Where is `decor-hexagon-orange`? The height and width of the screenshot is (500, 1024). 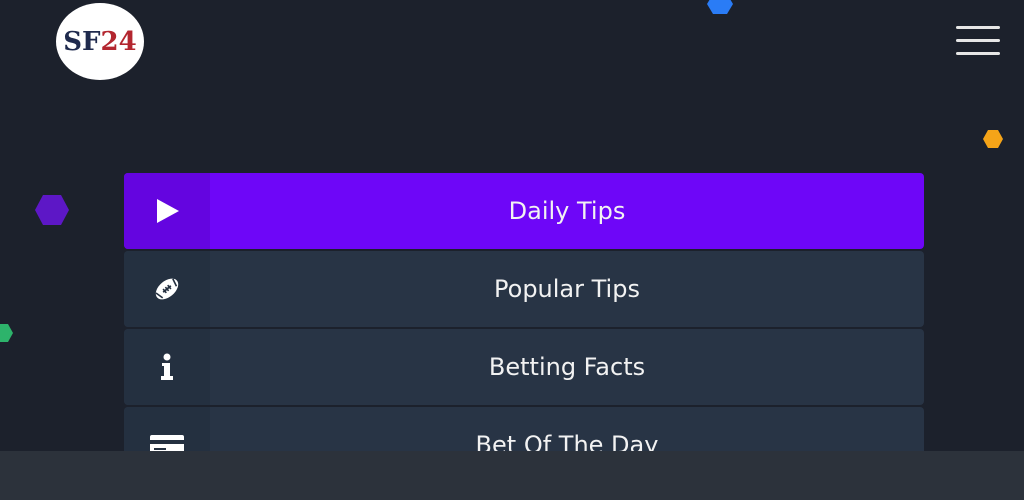 decor-hexagon-orange is located at coordinates (993, 139).